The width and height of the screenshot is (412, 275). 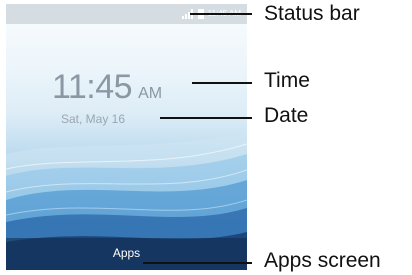 What do you see at coordinates (197, 263) in the screenshot?
I see `callout-line-apps-screen` at bounding box center [197, 263].